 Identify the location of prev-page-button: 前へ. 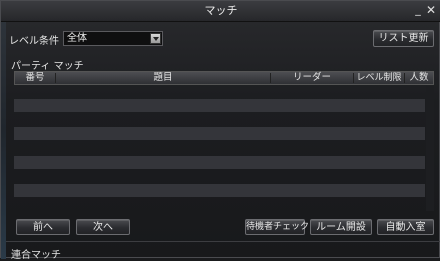
(43, 227).